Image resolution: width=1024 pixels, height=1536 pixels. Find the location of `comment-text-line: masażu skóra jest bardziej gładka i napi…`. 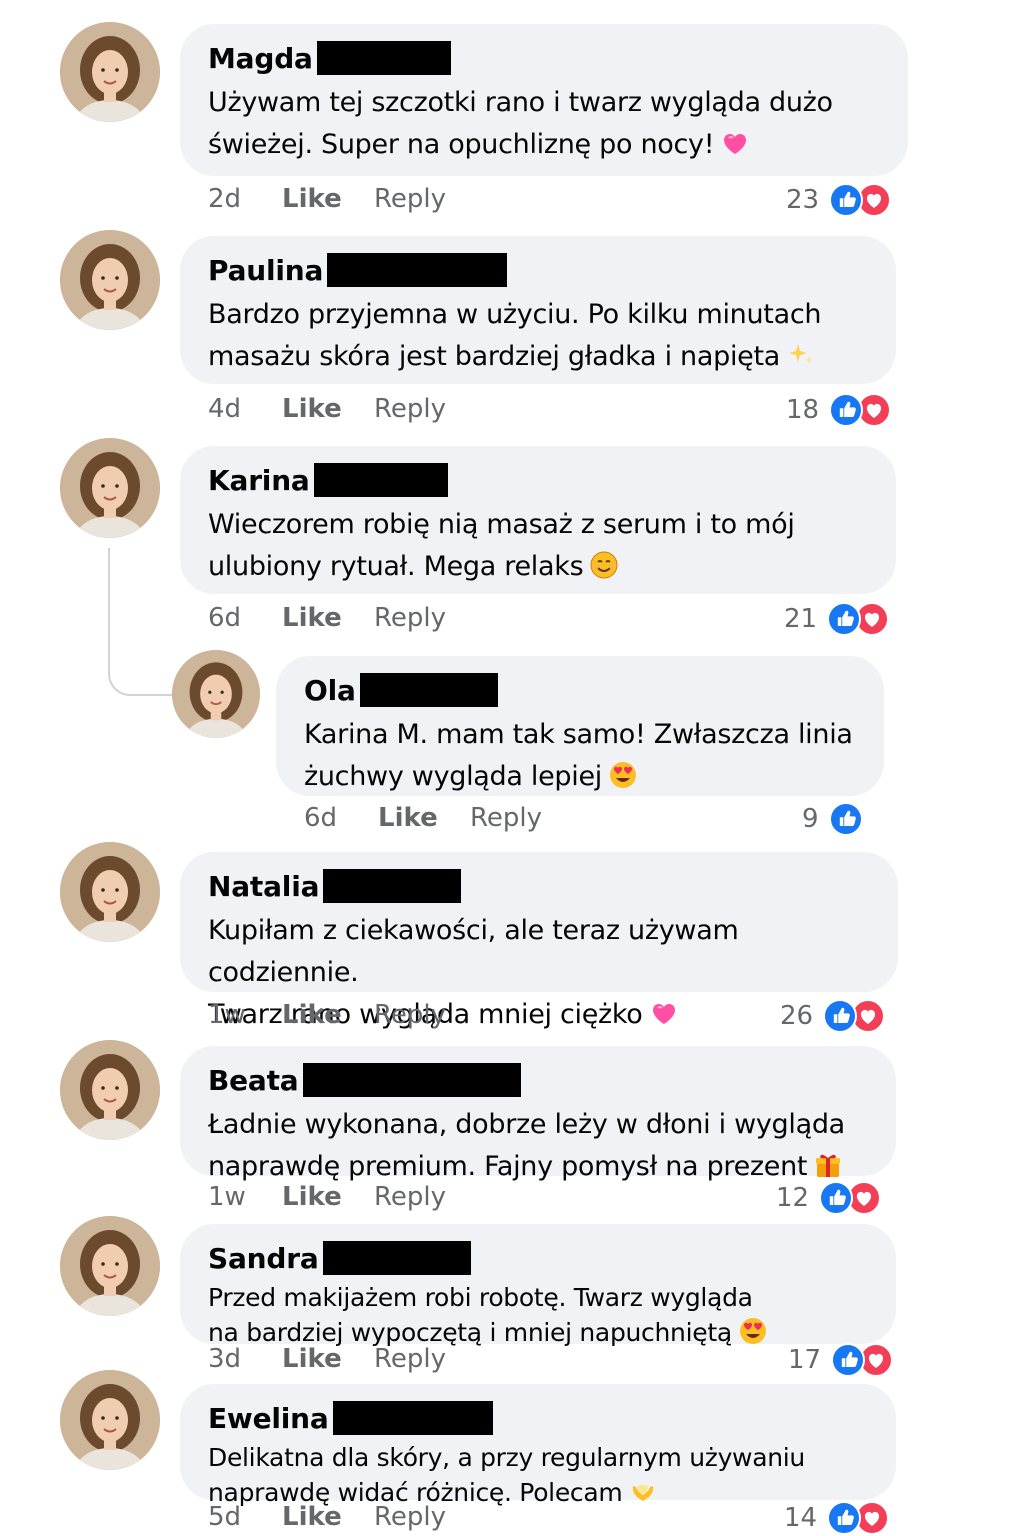

comment-text-line: masażu skóra jest bardziej gładka i napi… is located at coordinates (494, 356).